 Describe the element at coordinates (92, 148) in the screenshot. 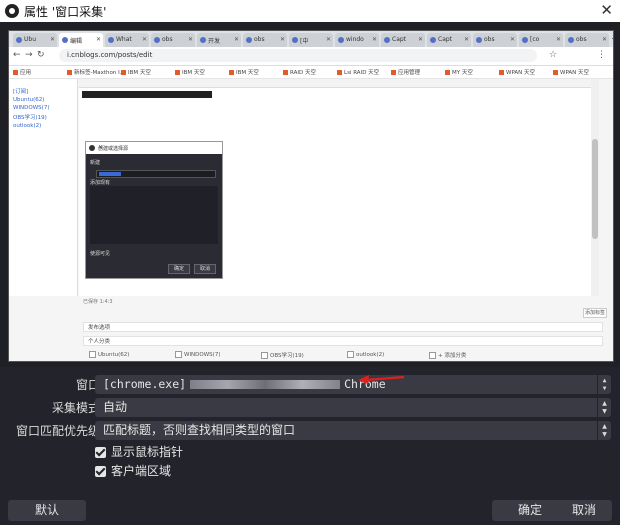

I see `nested-dialog-logo-icon` at that location.